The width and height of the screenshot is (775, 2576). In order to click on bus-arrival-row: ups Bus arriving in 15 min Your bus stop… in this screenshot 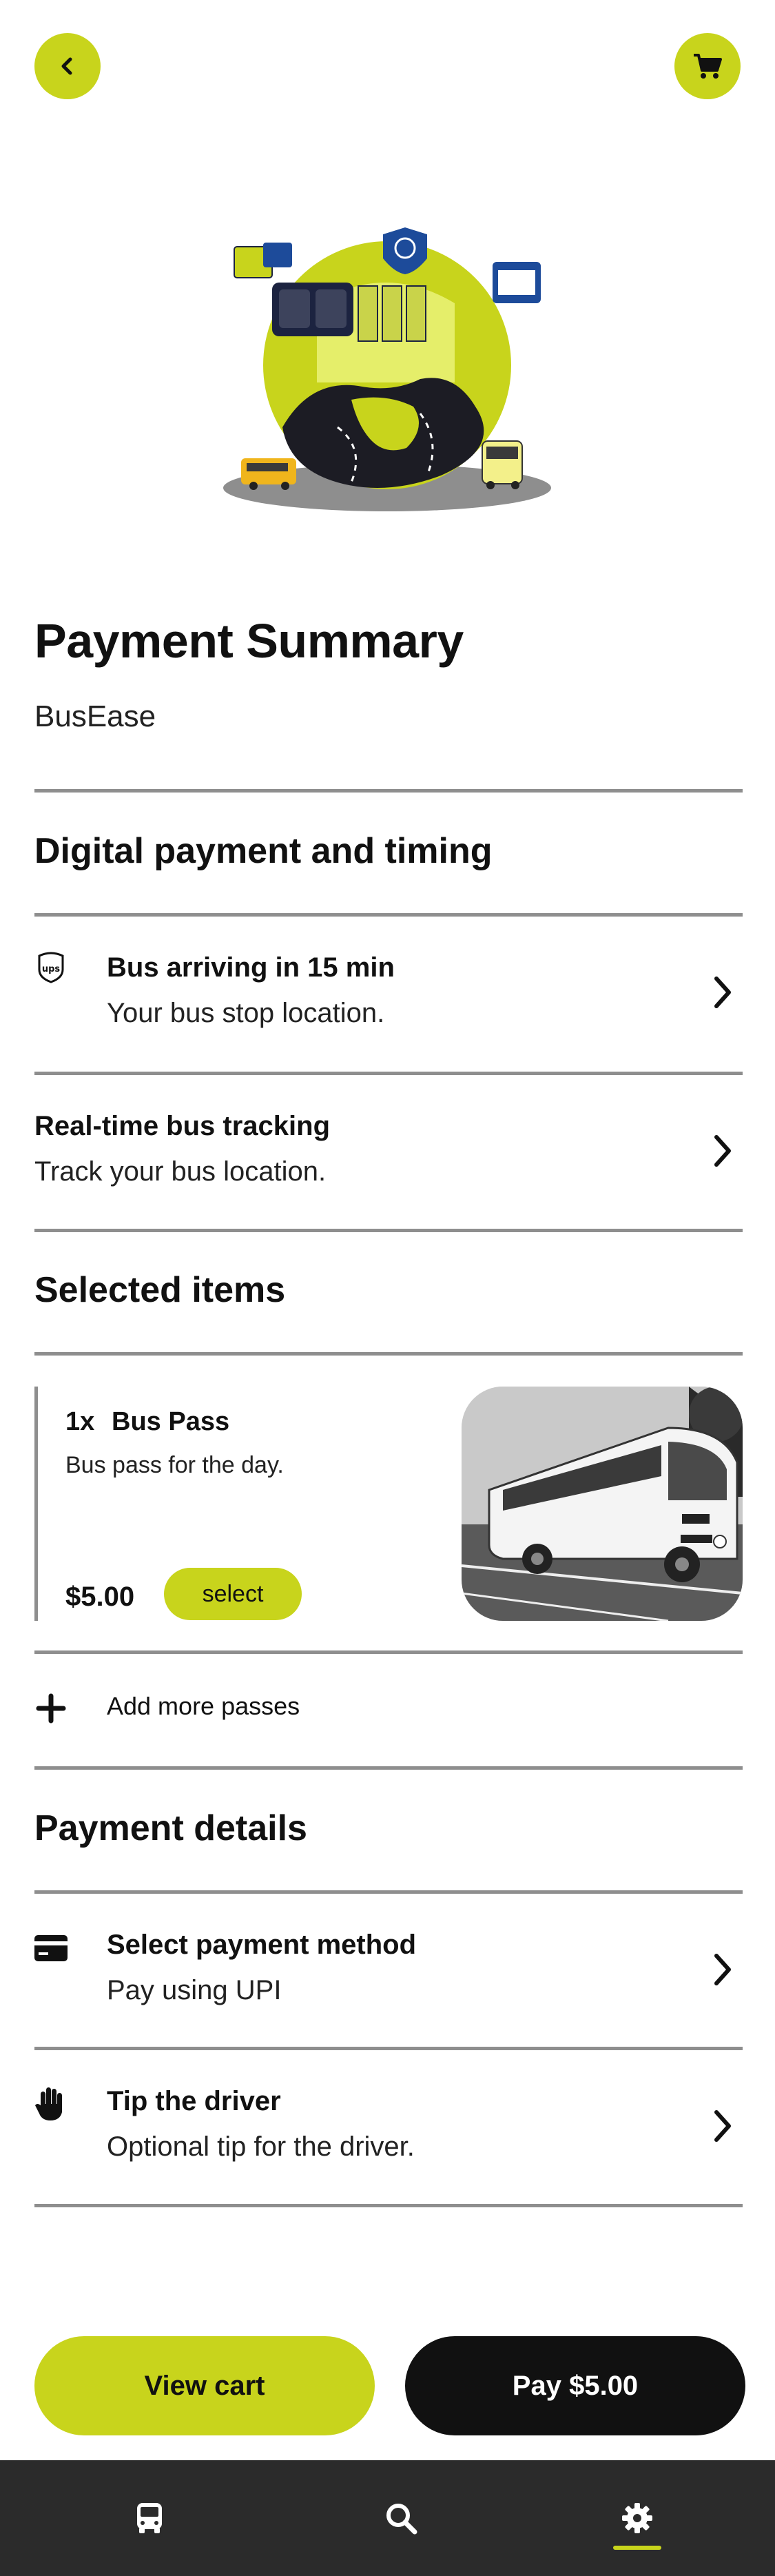, I will do `click(387, 992)`.